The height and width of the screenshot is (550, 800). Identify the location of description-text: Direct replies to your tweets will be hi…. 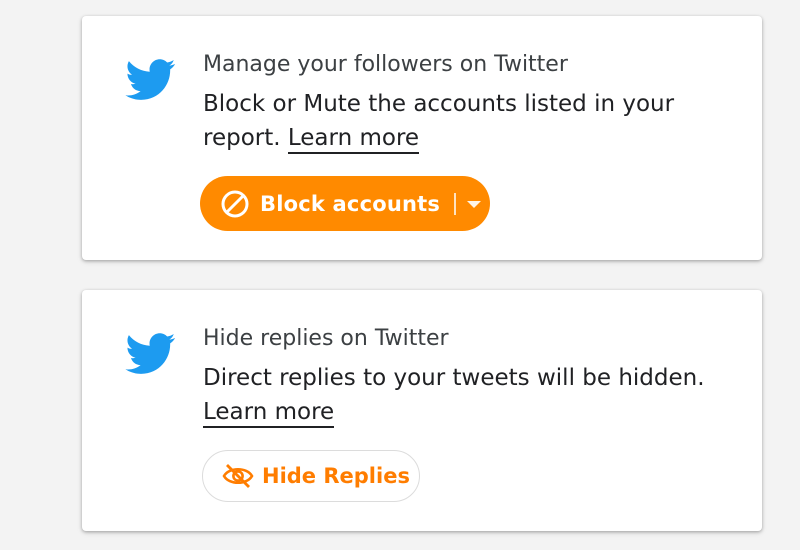
(454, 378).